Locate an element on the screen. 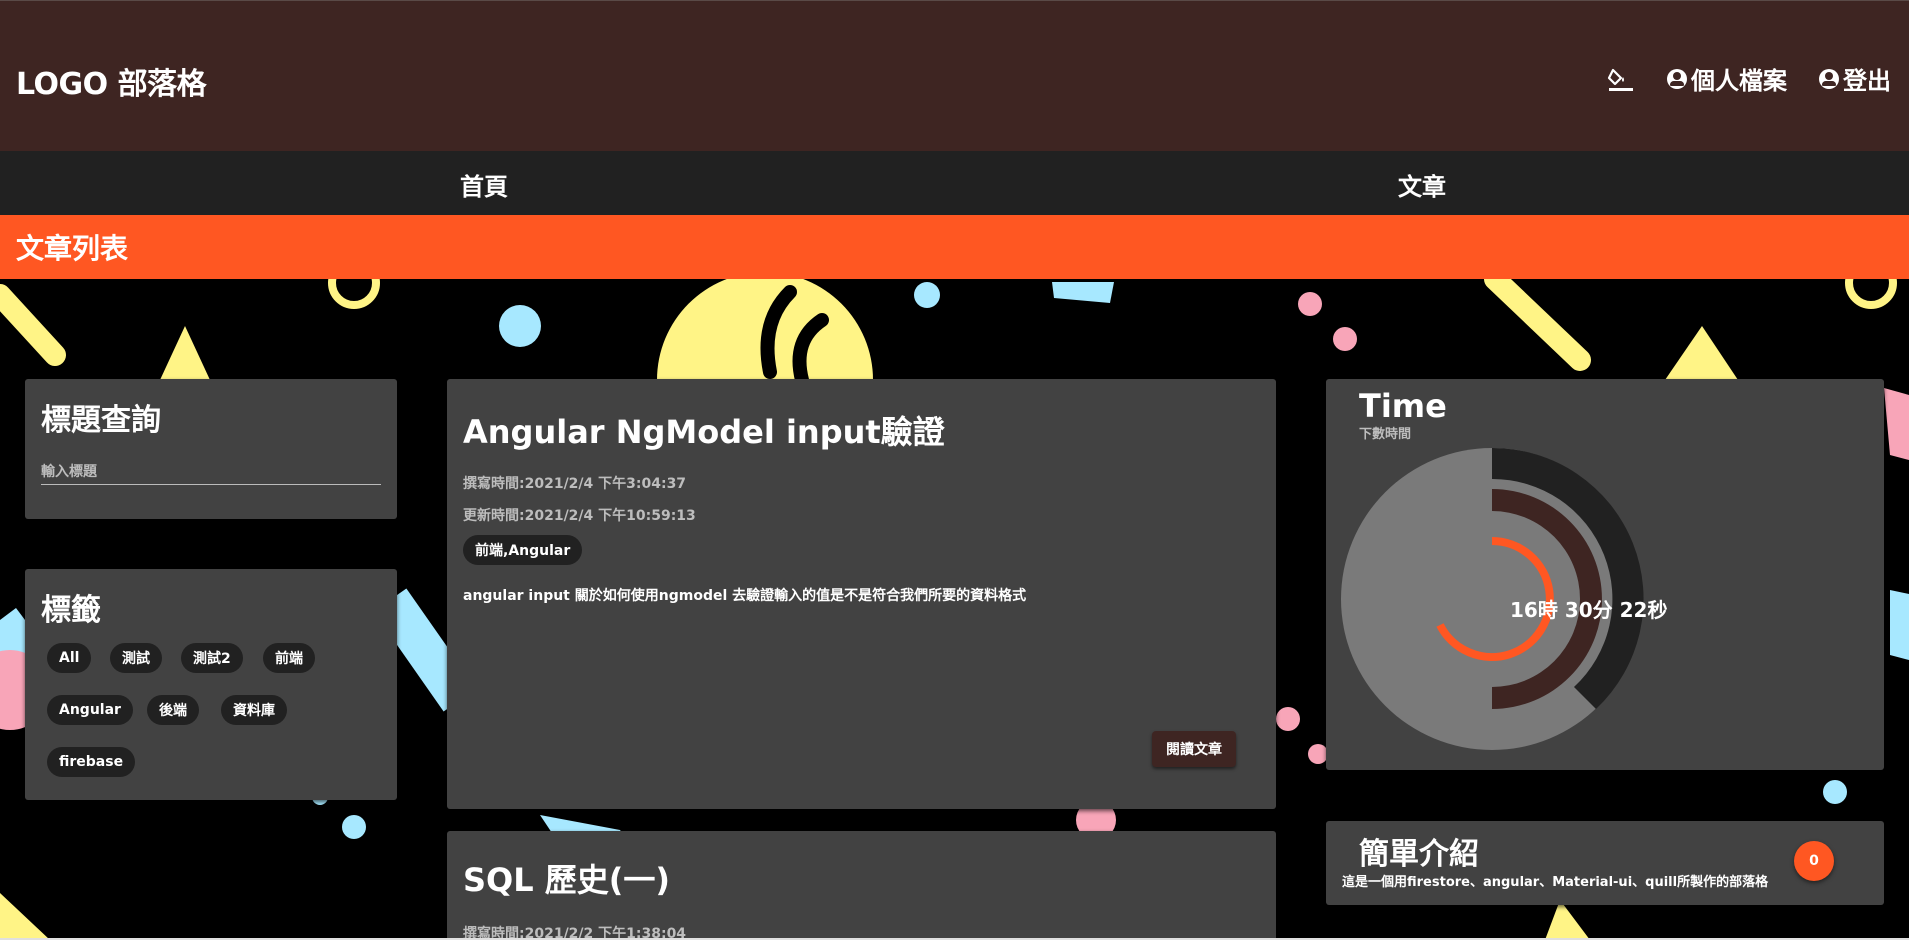  tag-chip-angular: Angular is located at coordinates (90, 710).